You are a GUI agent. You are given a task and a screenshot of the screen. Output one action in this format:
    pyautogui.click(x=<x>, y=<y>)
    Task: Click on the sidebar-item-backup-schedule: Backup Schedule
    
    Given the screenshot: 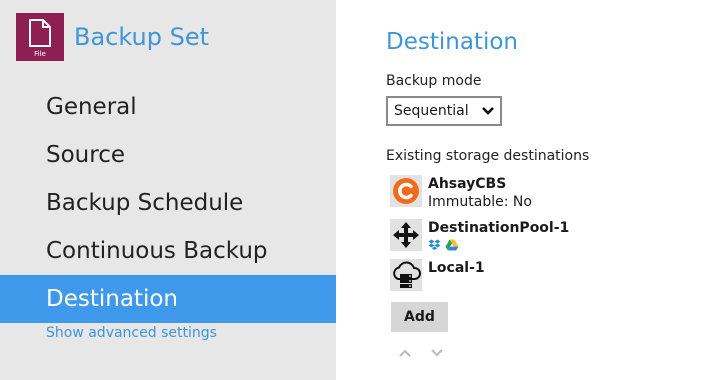 What is the action you would take?
    pyautogui.click(x=168, y=203)
    